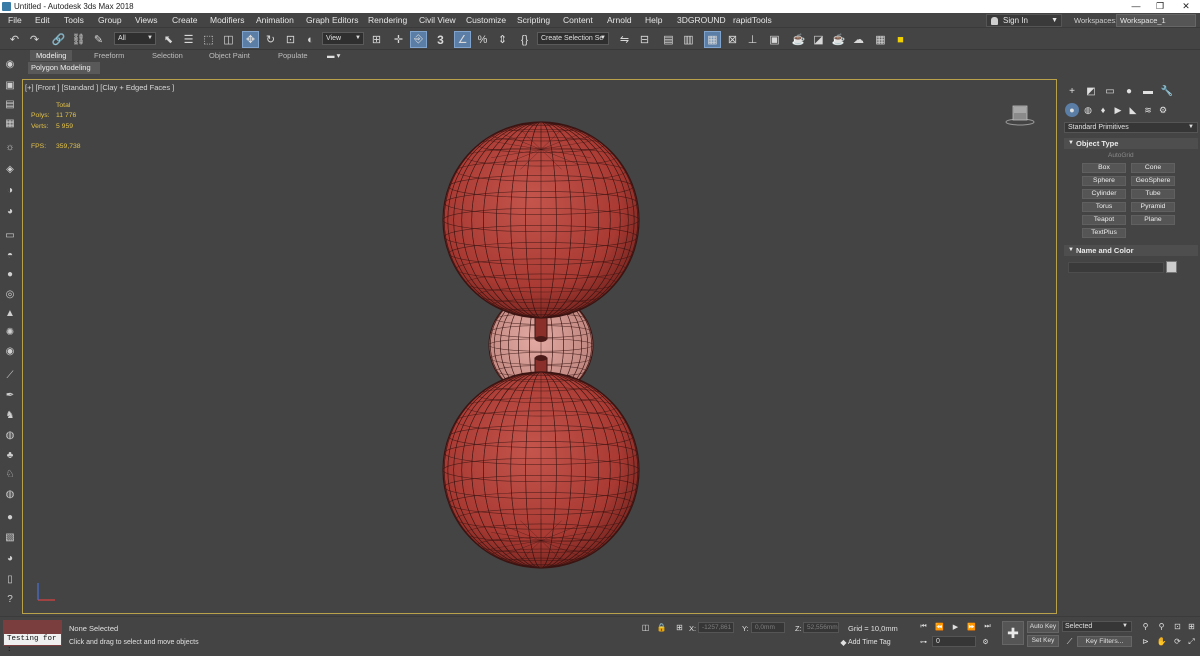 This screenshot has width=1200, height=656. Describe the element at coordinates (227, 20) in the screenshot. I see `menu-modifiers: Modifiers` at that location.